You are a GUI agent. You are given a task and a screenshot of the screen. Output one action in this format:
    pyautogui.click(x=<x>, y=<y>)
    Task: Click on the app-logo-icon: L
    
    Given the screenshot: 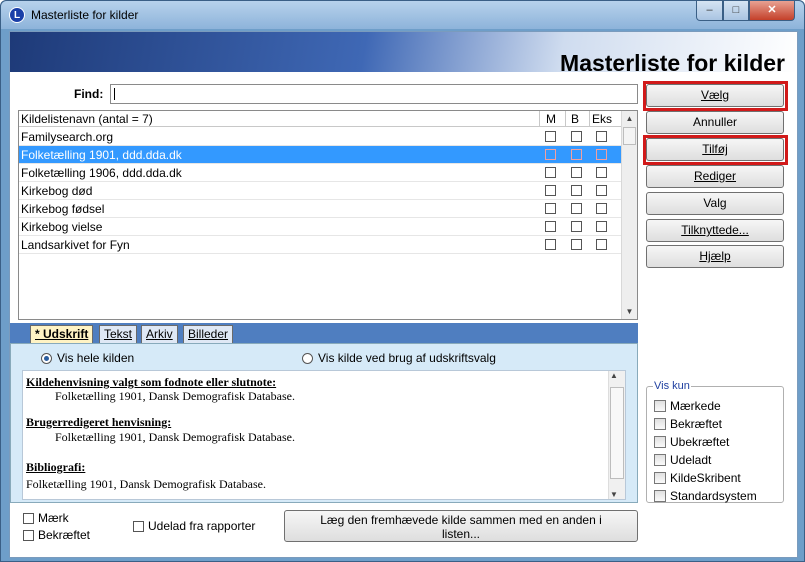 What is the action you would take?
    pyautogui.click(x=17, y=15)
    